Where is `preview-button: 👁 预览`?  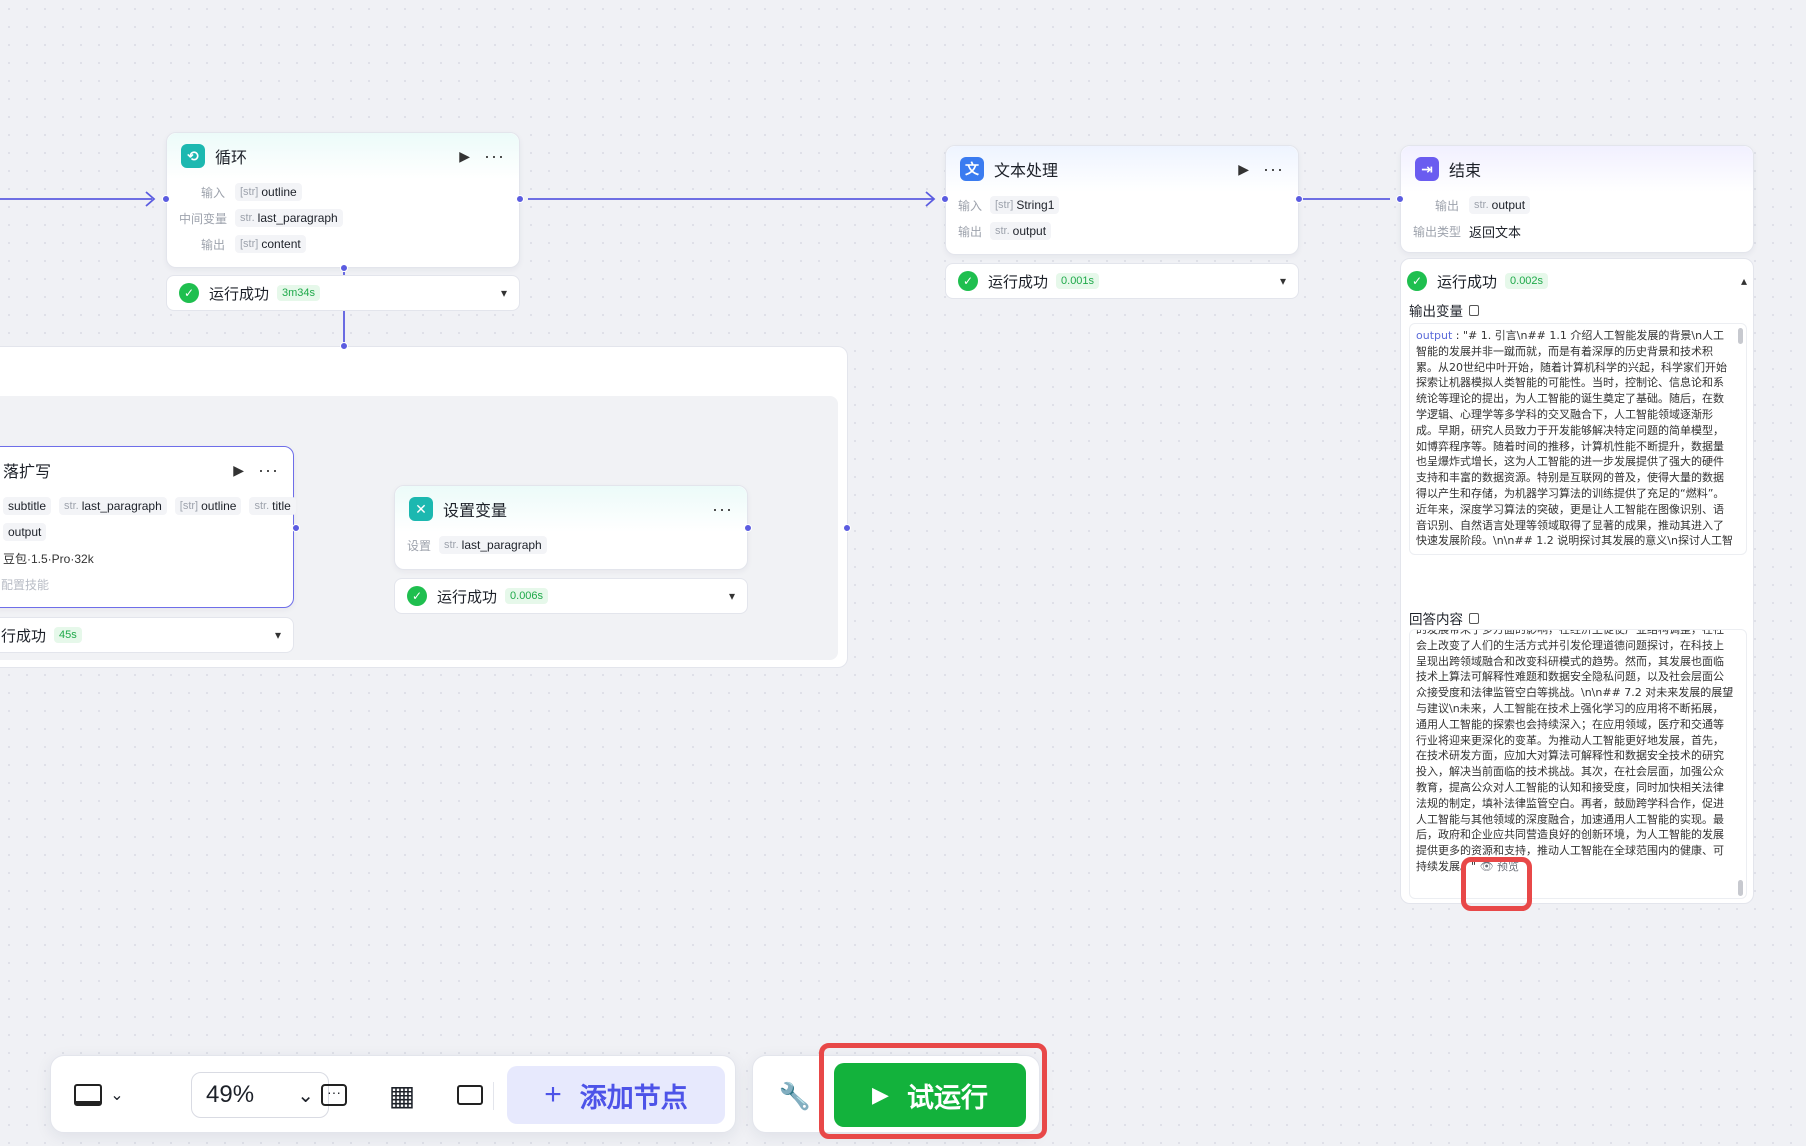
preview-button: 👁 预览 is located at coordinates (1499, 866).